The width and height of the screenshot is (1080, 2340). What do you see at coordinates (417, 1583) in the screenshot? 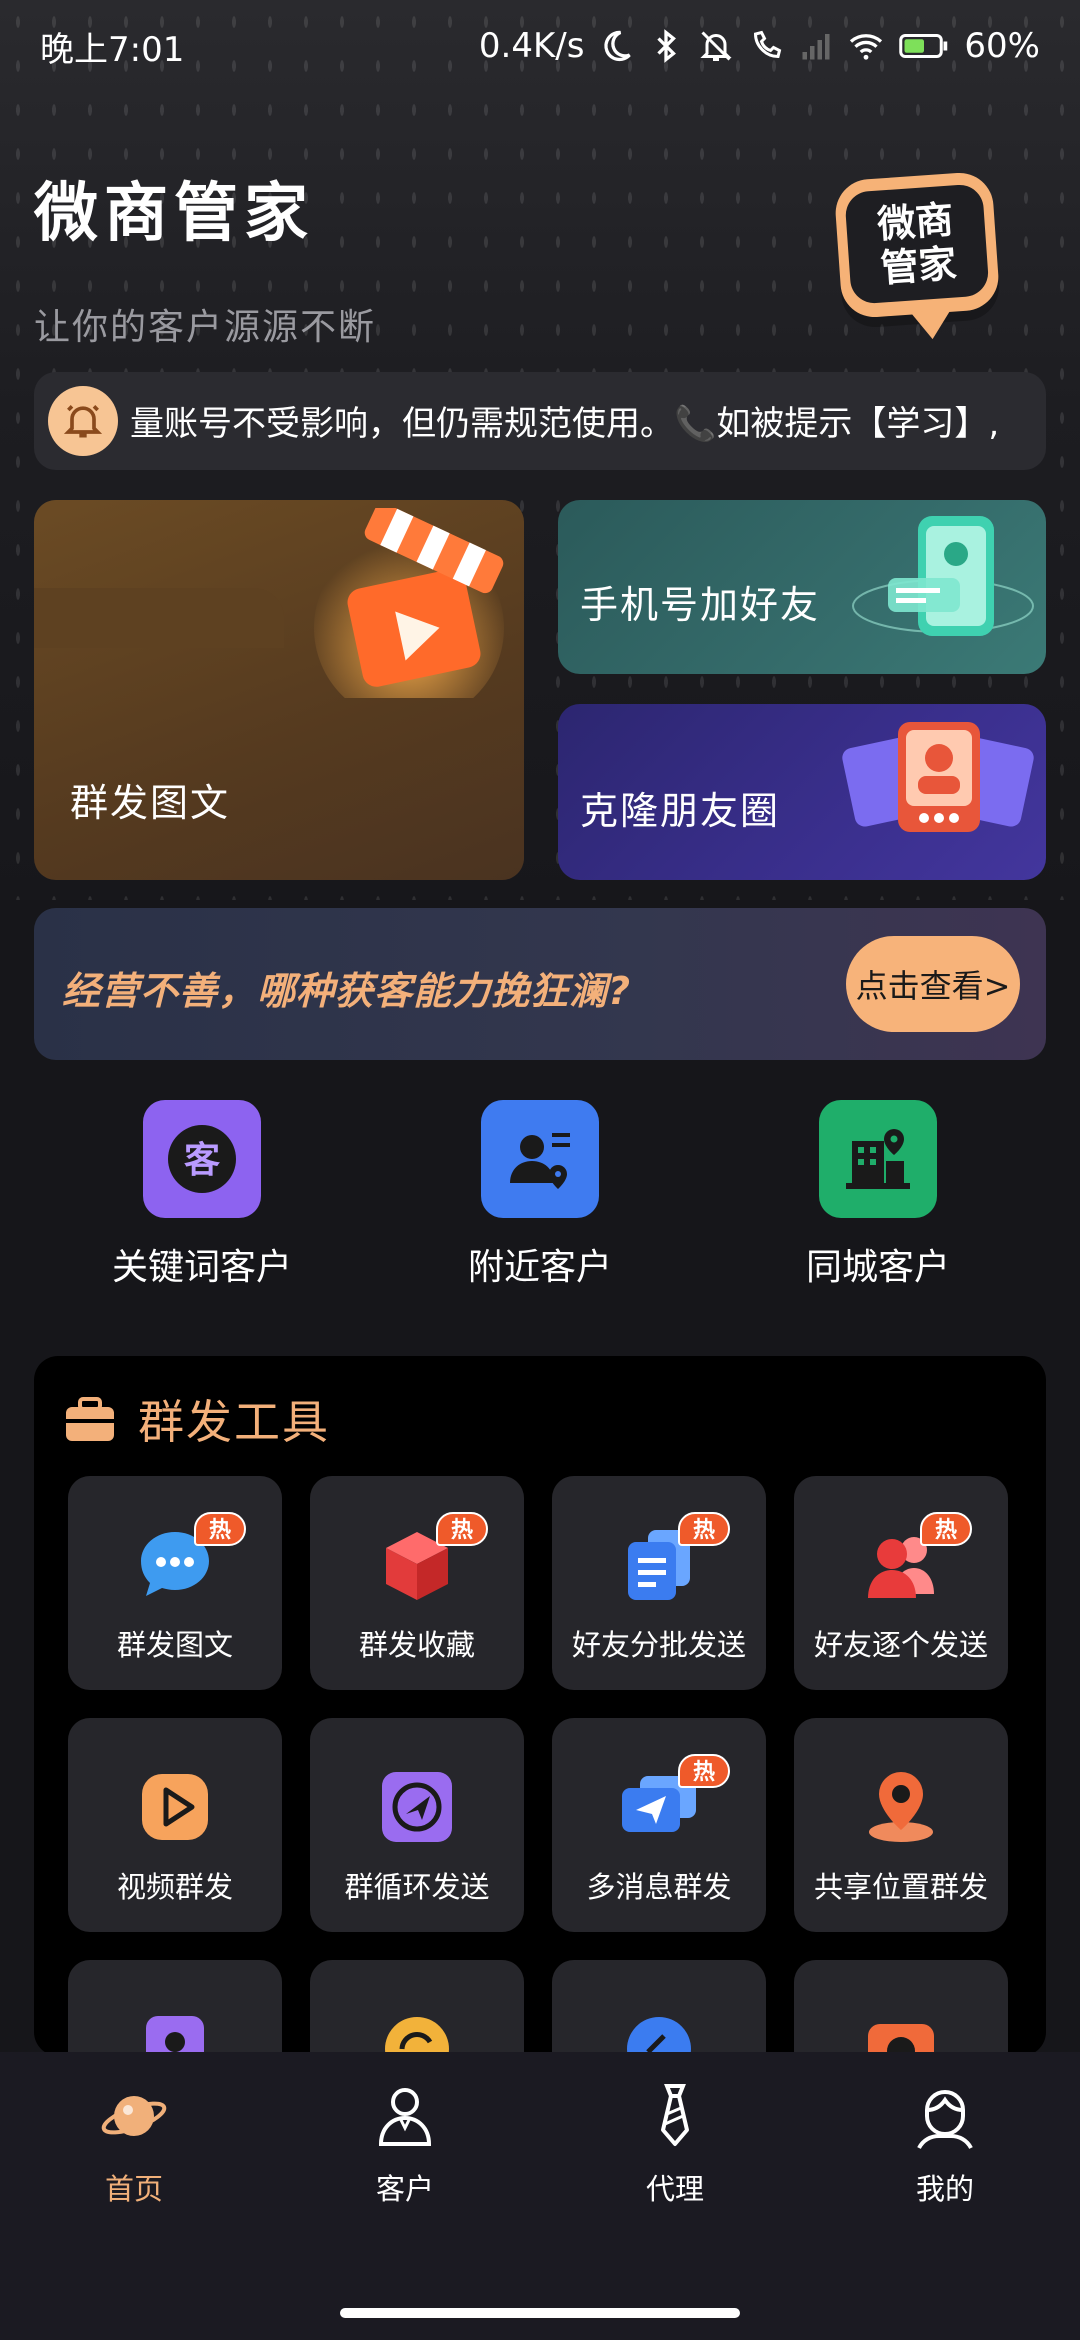
I see `tool-mass-favorites: 热 群发收藏` at bounding box center [417, 1583].